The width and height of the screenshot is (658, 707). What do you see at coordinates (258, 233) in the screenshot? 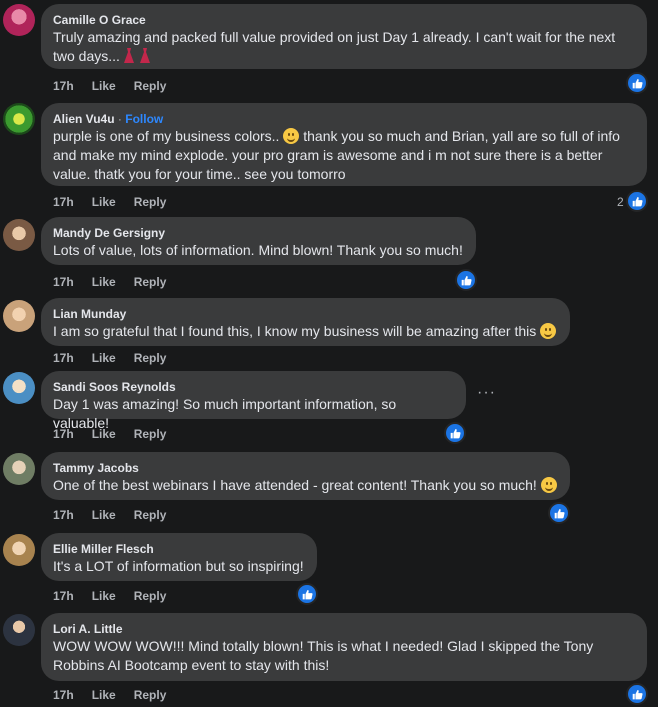
I see `comment-author: Mandy De Gersigny` at bounding box center [258, 233].